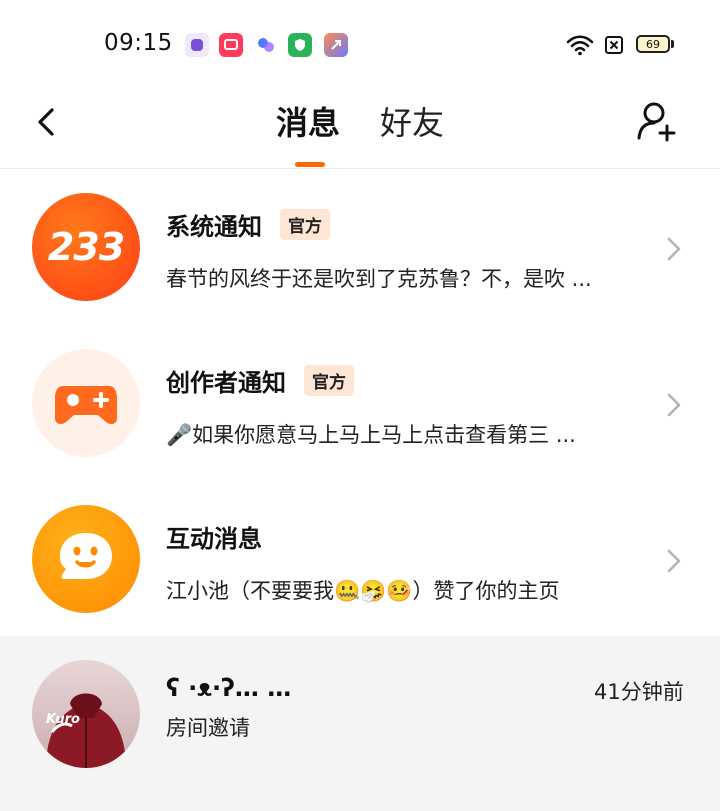 This screenshot has height=811, width=720. What do you see at coordinates (336, 45) in the screenshot?
I see `shortcut-app-icon` at bounding box center [336, 45].